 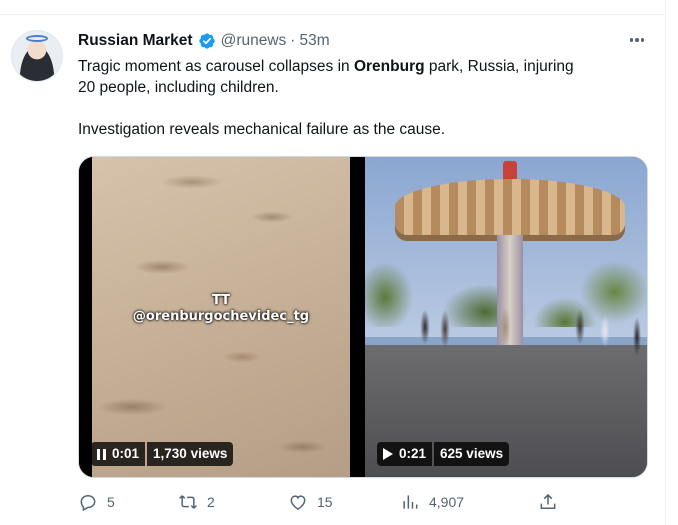 I want to click on video-badge: 0:01 1,730 views, so click(x=162, y=454).